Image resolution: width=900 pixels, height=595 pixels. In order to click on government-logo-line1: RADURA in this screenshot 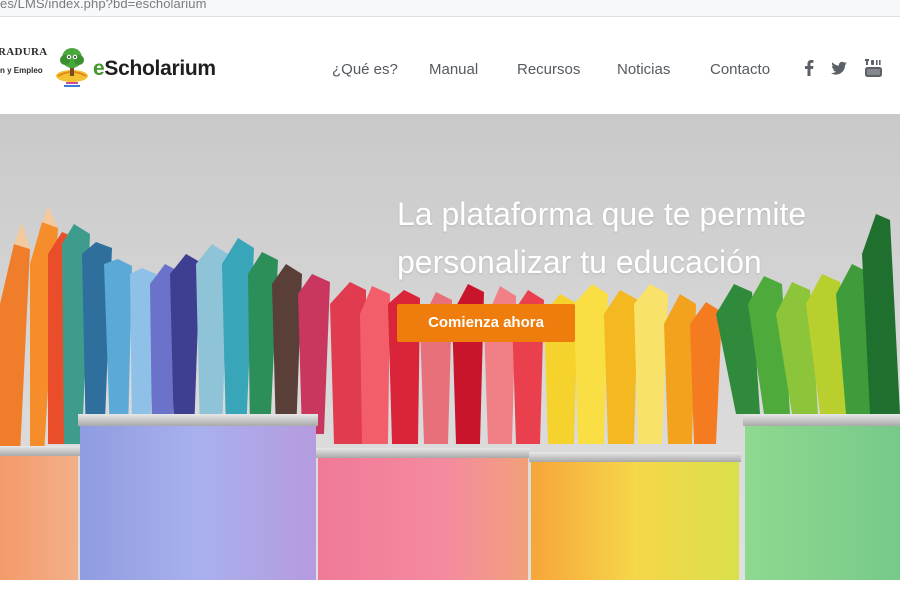, I will do `click(24, 52)`.